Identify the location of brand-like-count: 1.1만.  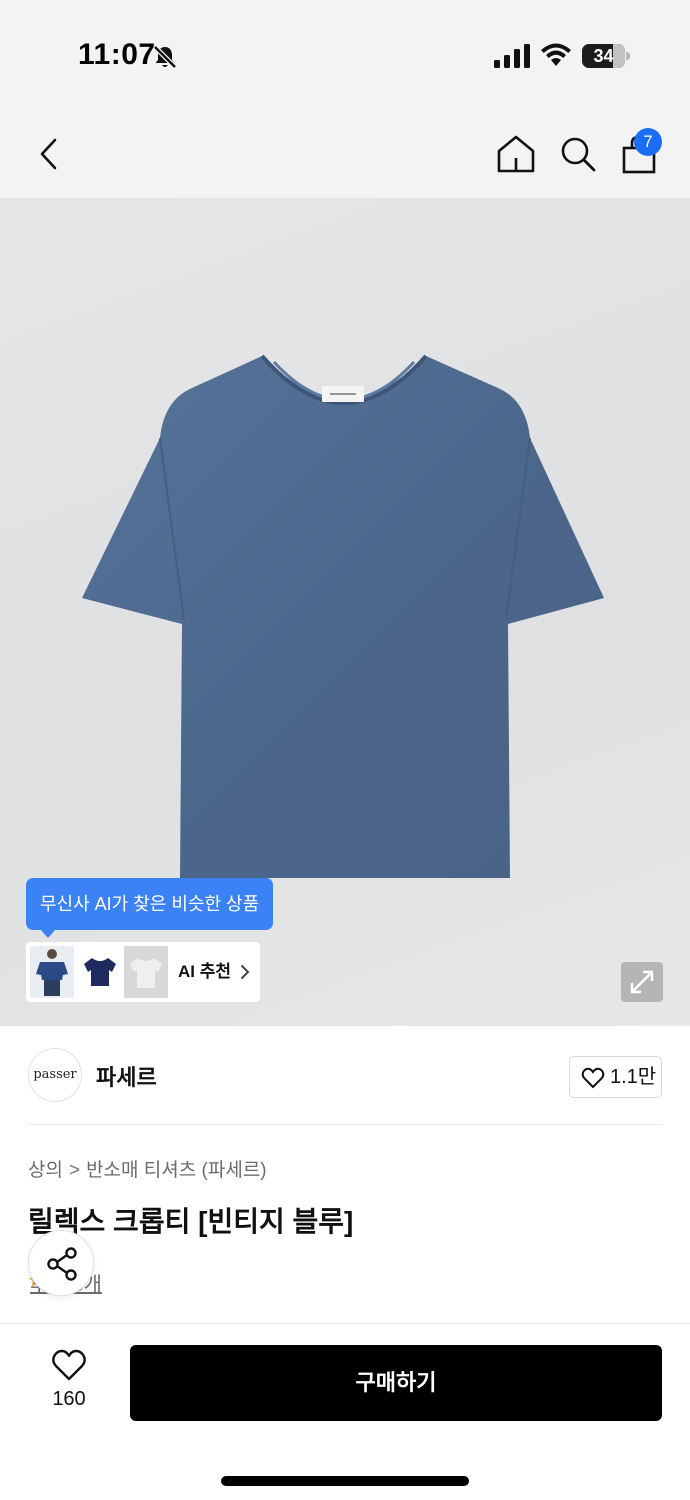
(633, 1077).